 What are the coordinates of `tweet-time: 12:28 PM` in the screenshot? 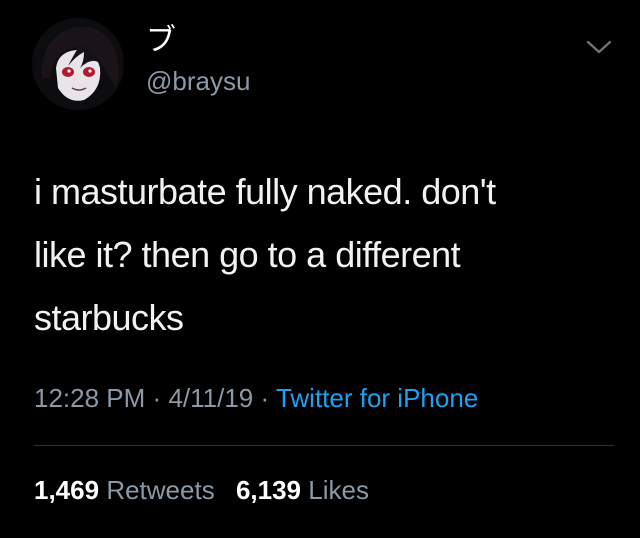 It's located at (90, 398).